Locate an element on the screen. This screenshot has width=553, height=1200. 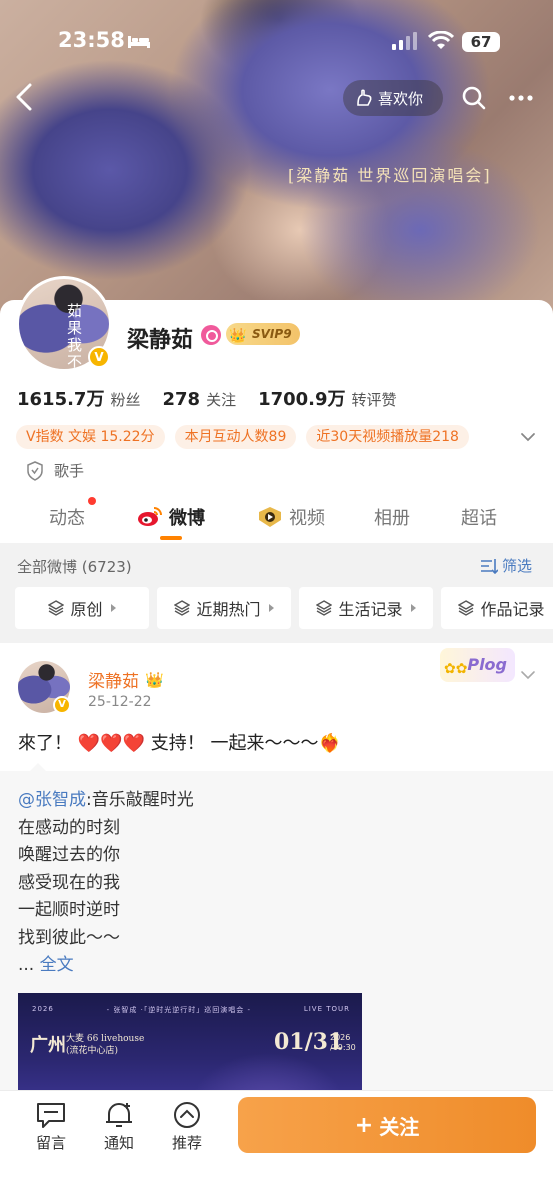
occupation-label: 歌手 is located at coordinates (69, 471).